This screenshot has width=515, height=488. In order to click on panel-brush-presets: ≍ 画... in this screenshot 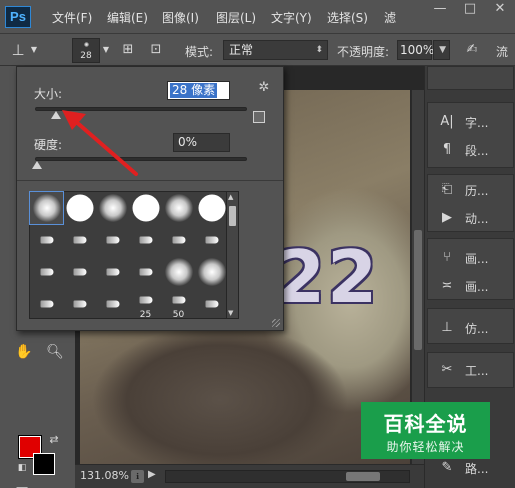, I will do `click(470, 286)`.